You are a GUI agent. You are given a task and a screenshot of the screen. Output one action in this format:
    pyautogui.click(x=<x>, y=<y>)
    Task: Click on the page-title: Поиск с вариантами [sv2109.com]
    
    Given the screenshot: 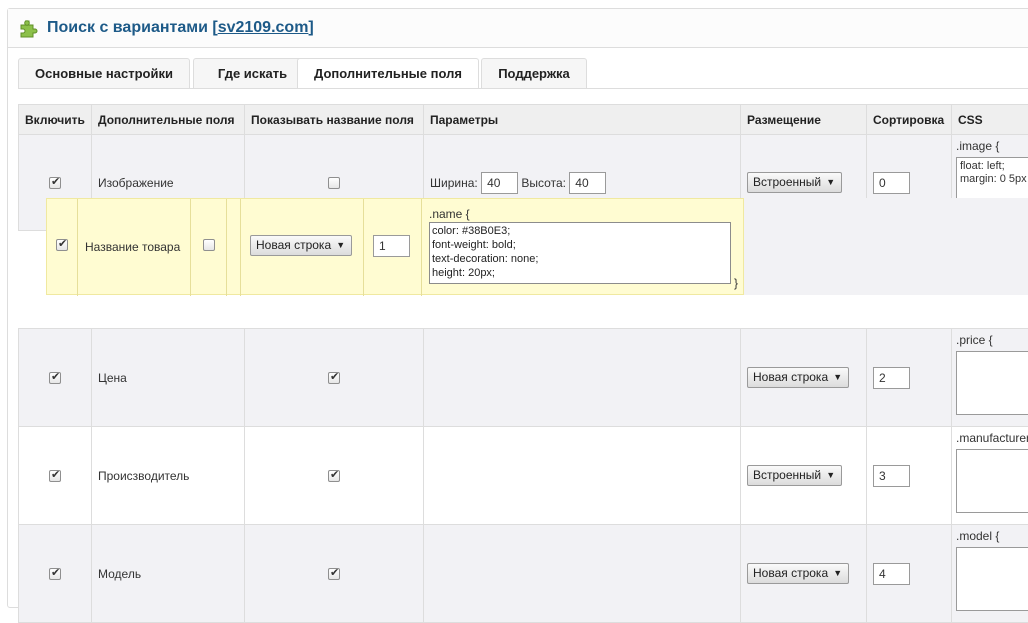 What is the action you would take?
    pyautogui.click(x=180, y=28)
    